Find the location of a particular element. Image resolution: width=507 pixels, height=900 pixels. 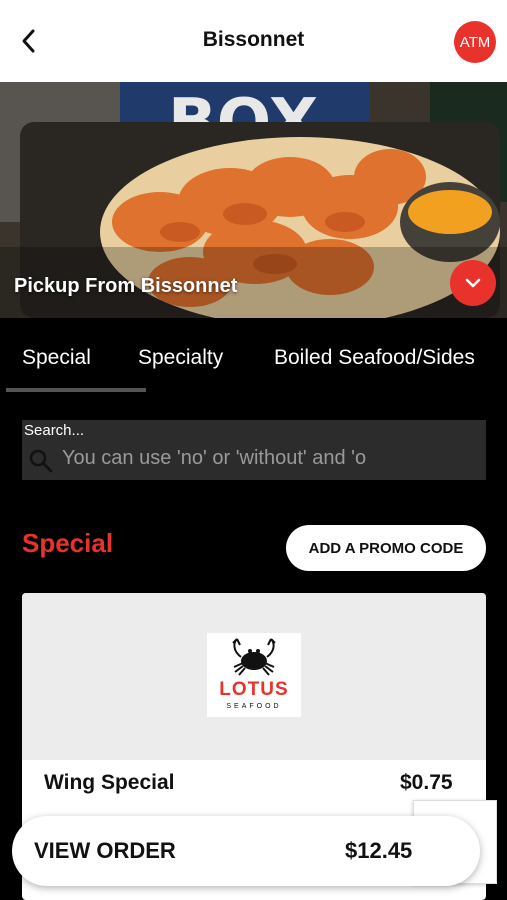

active-tab-indicator is located at coordinates (76, 390).